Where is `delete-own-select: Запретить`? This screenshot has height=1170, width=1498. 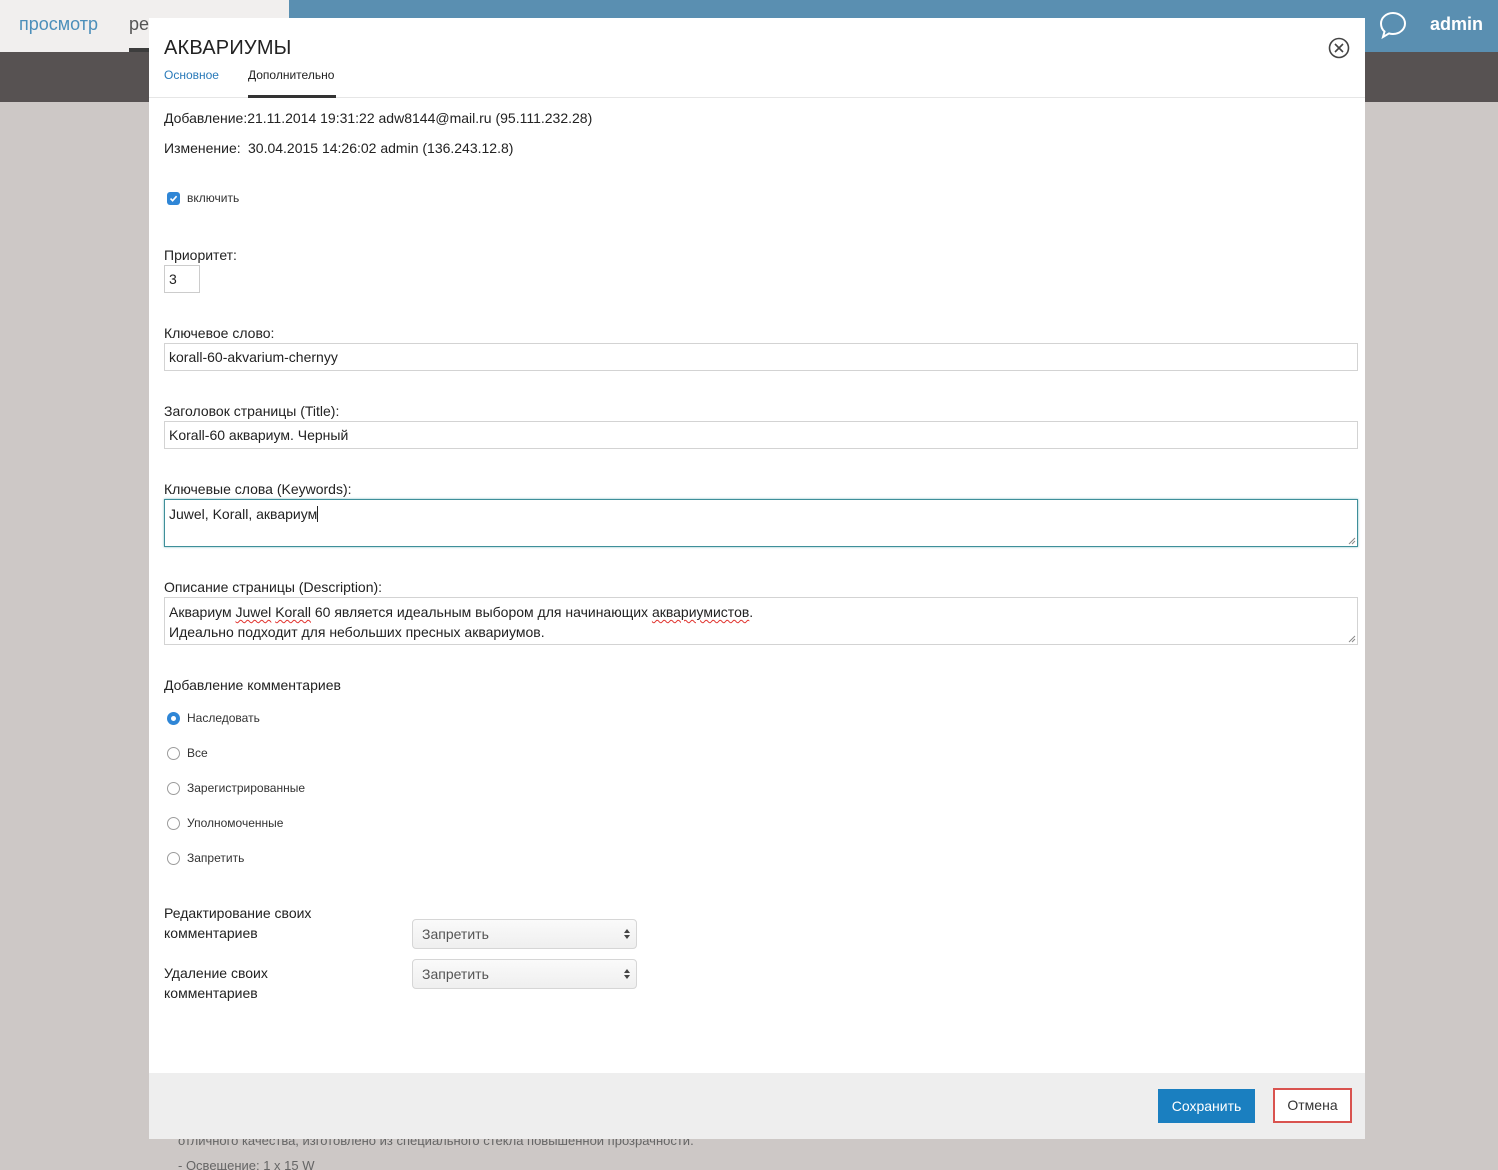 delete-own-select: Запретить is located at coordinates (524, 974).